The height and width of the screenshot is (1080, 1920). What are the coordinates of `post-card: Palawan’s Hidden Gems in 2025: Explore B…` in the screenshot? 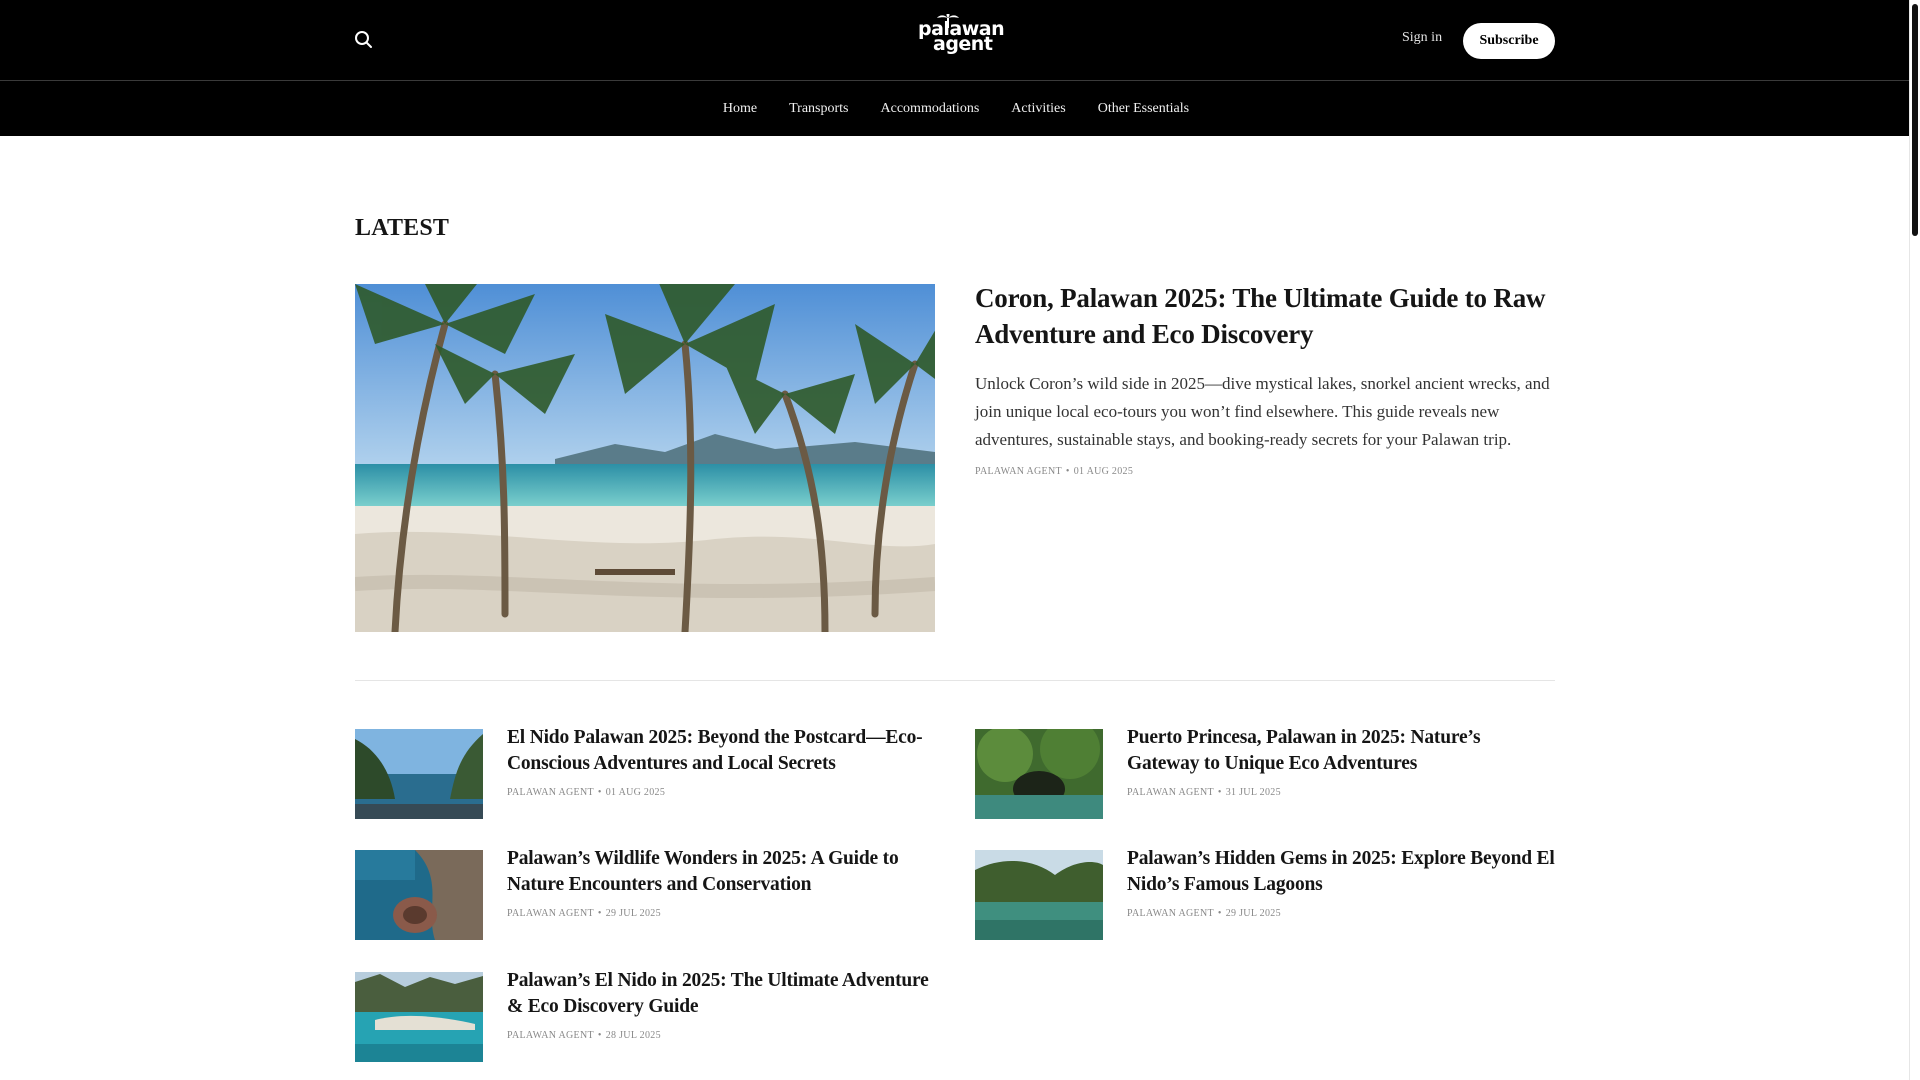 It's located at (1265, 895).